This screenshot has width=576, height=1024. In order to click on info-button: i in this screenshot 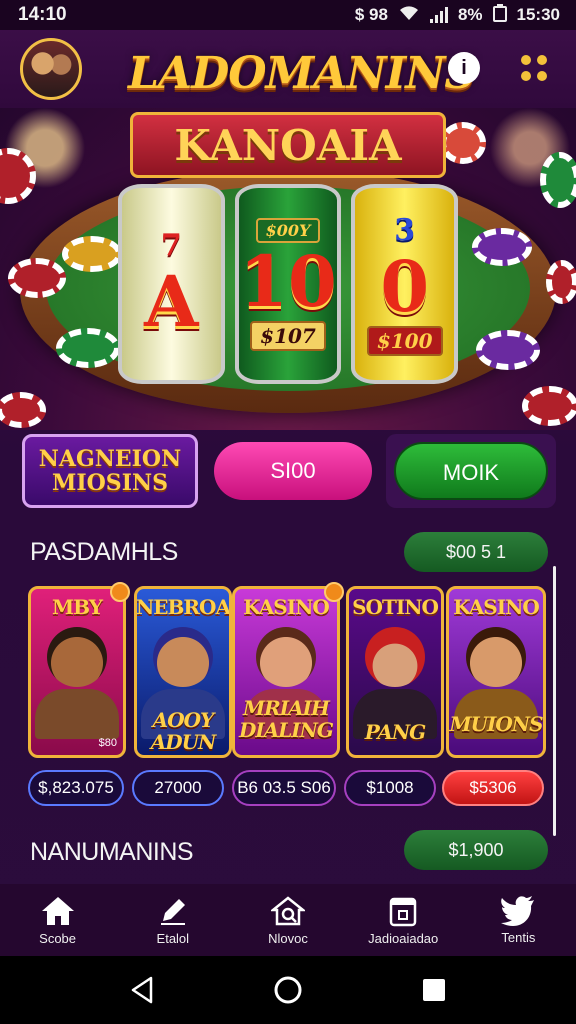, I will do `click(464, 68)`.